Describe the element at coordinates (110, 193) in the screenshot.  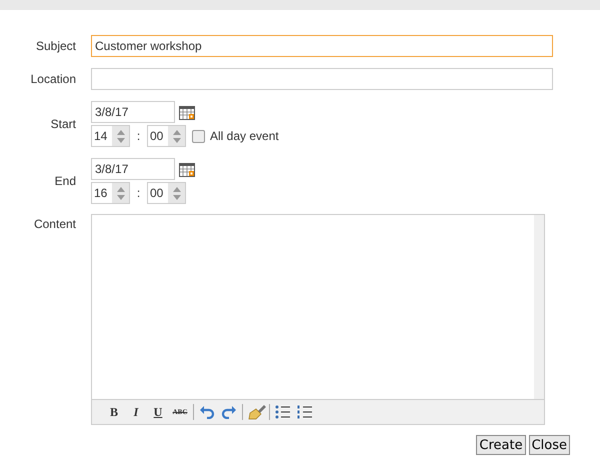
I see `time-spinner: 16` at that location.